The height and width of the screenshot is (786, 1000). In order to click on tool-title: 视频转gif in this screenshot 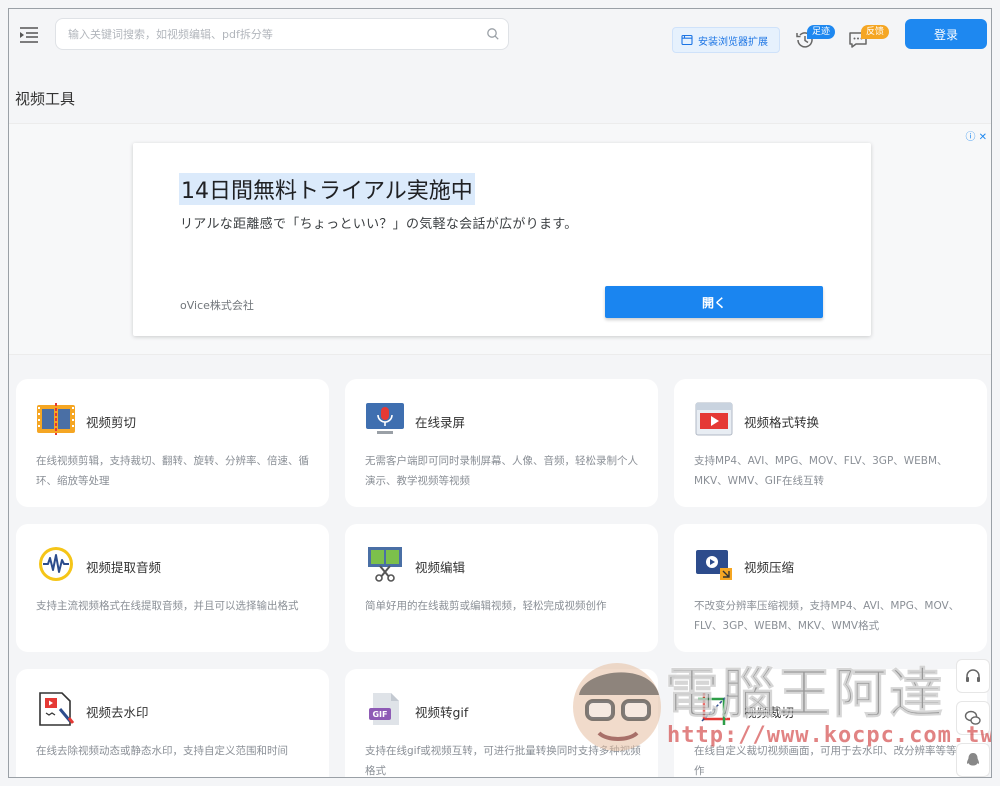, I will do `click(442, 712)`.